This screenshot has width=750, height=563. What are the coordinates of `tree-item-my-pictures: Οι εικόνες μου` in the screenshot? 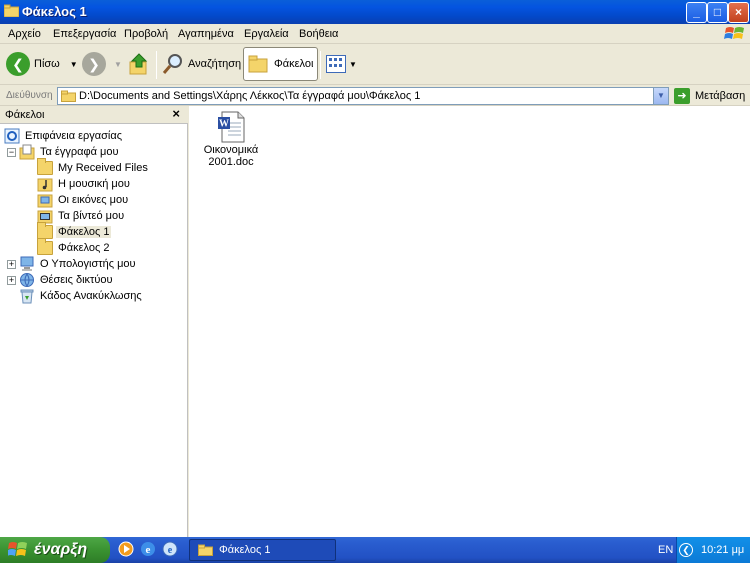 It's located at (83, 200).